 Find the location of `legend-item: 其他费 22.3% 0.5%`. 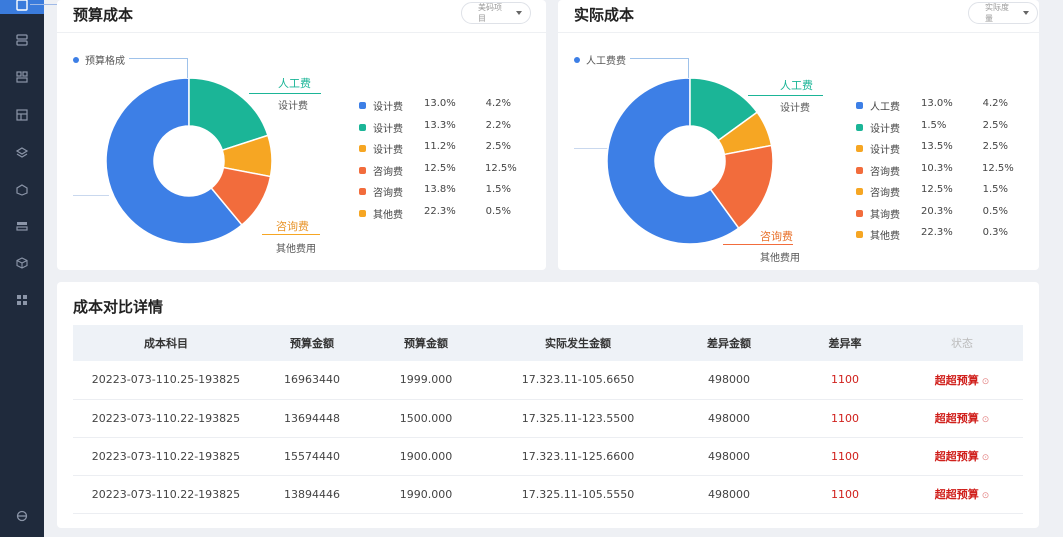

legend-item: 其他费 22.3% 0.5% is located at coordinates (439, 213).